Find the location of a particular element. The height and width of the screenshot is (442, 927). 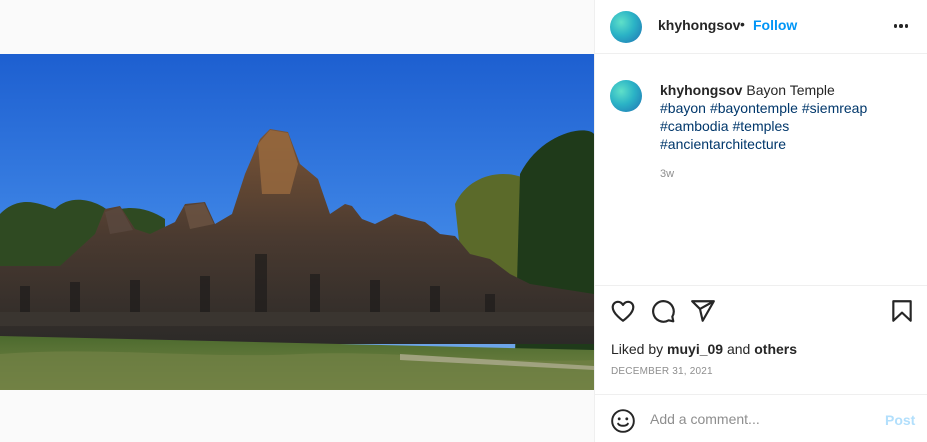

share-icon is located at coordinates (703, 311).